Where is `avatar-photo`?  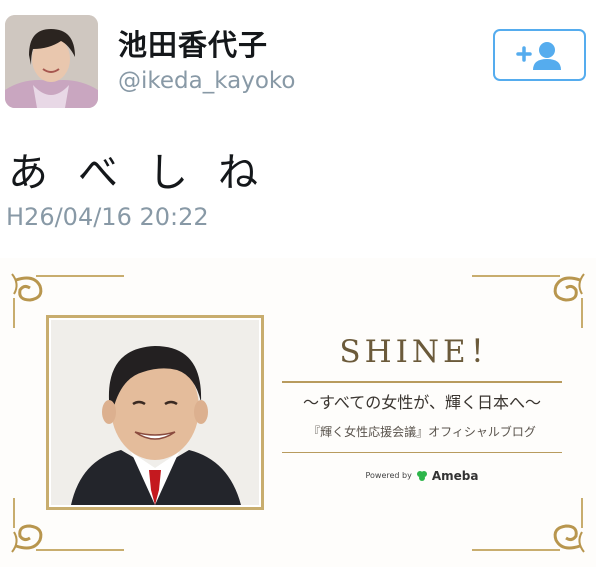
avatar-photo is located at coordinates (51, 61).